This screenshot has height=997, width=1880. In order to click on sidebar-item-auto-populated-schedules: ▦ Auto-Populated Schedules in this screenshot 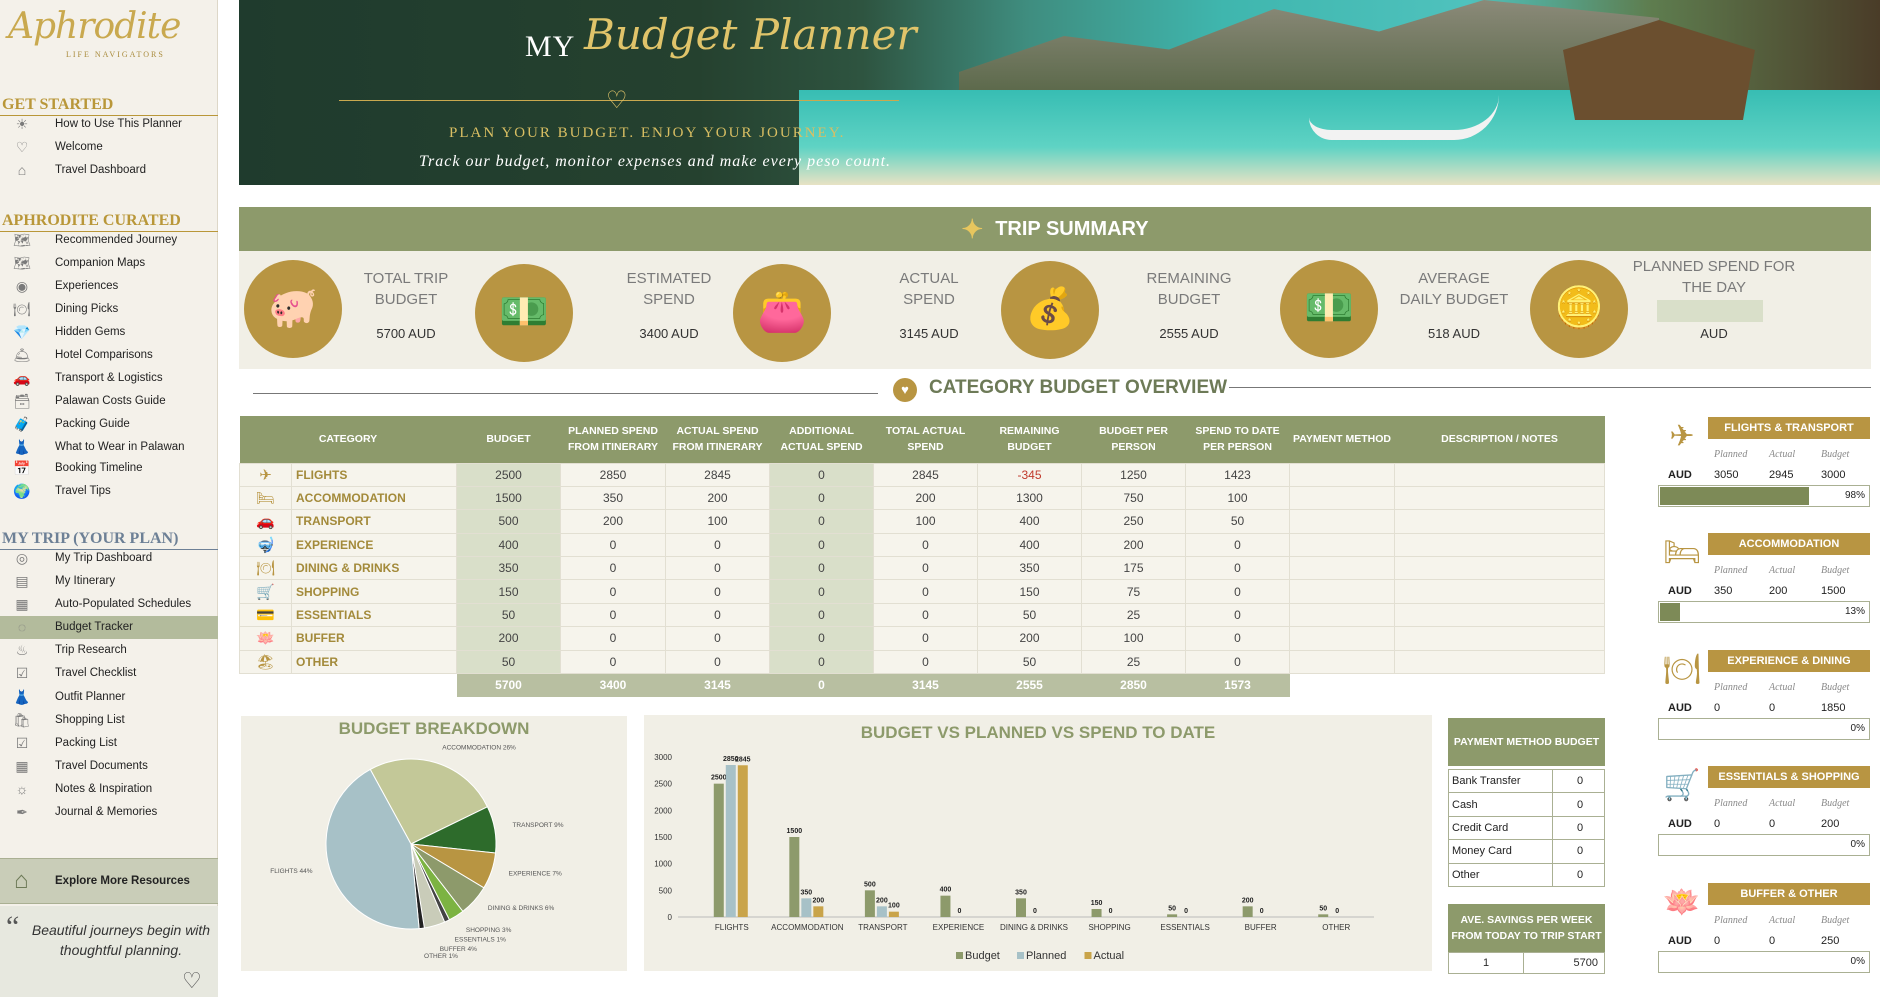, I will do `click(109, 604)`.